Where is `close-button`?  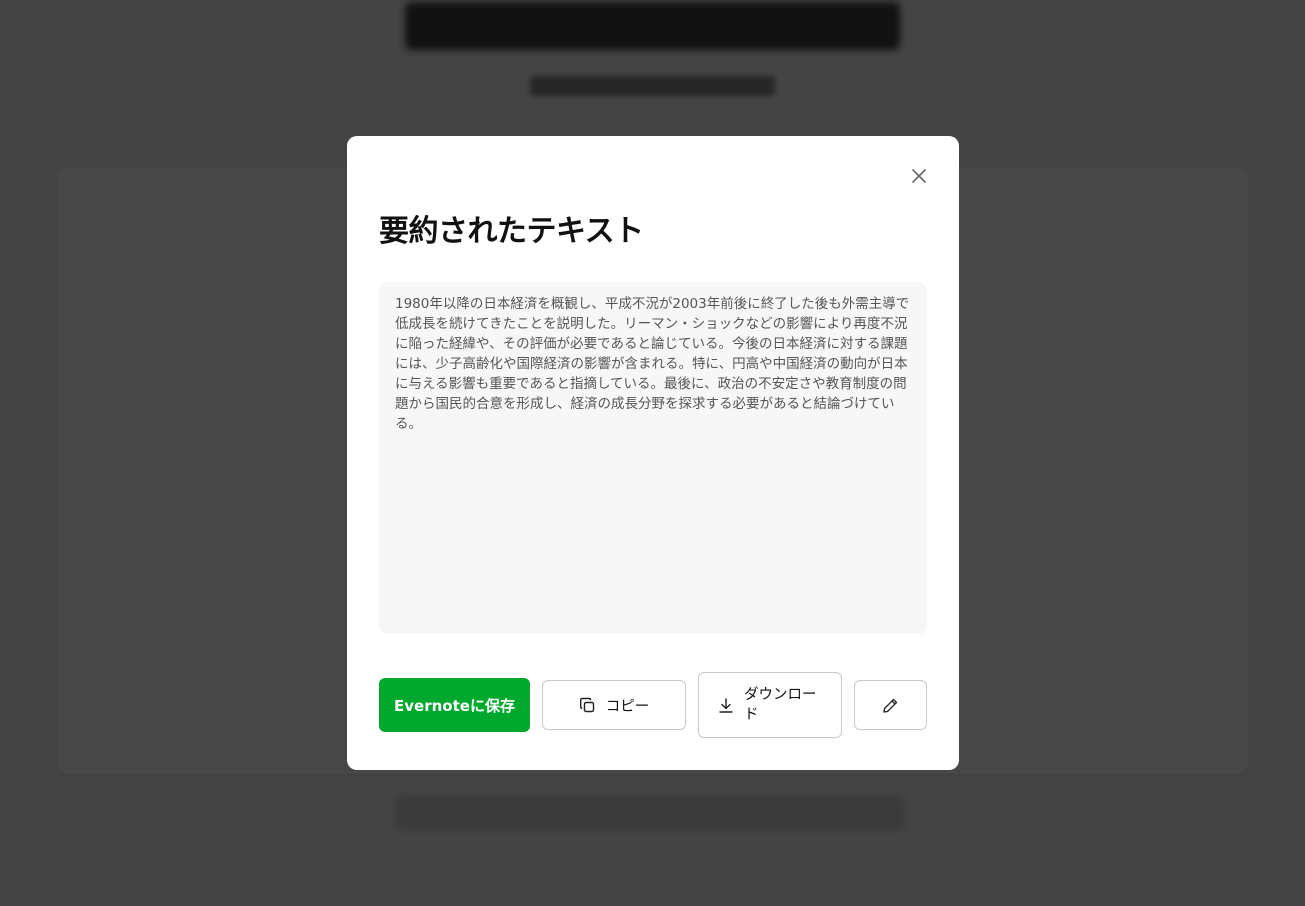
close-button is located at coordinates (919, 176).